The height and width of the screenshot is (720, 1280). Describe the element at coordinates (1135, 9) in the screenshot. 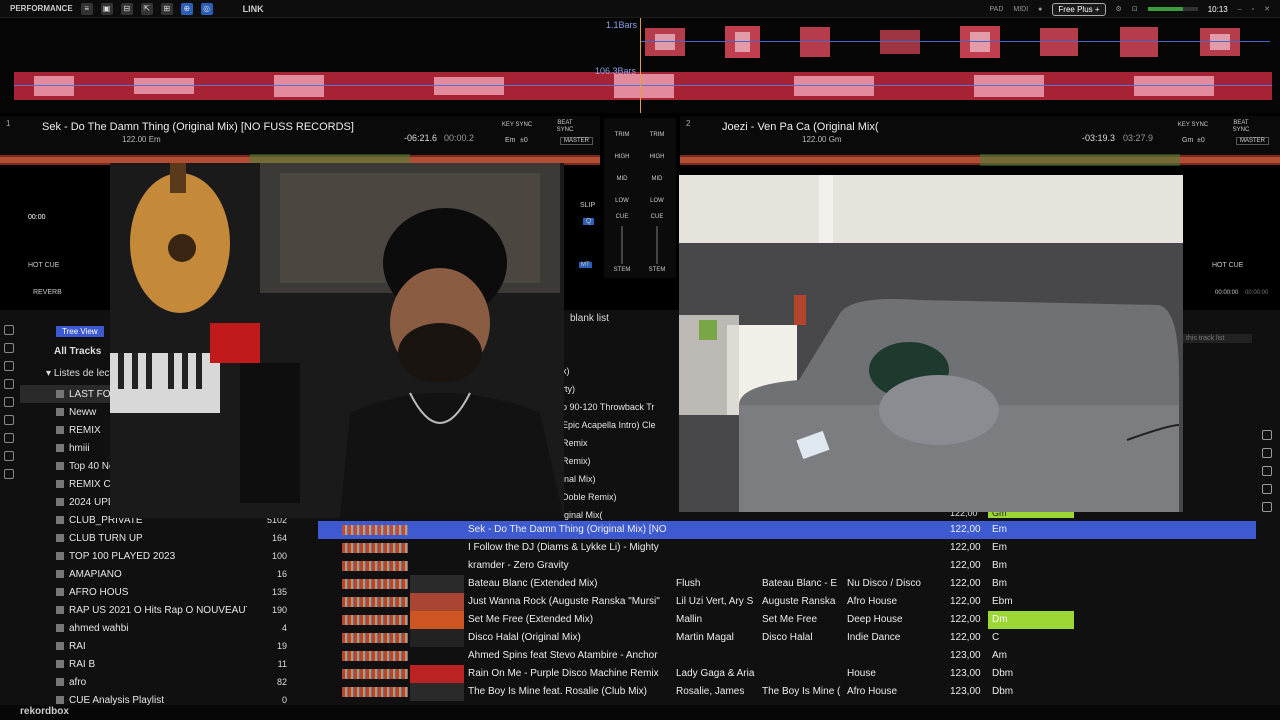

I see `expand-icon: ⊡` at that location.